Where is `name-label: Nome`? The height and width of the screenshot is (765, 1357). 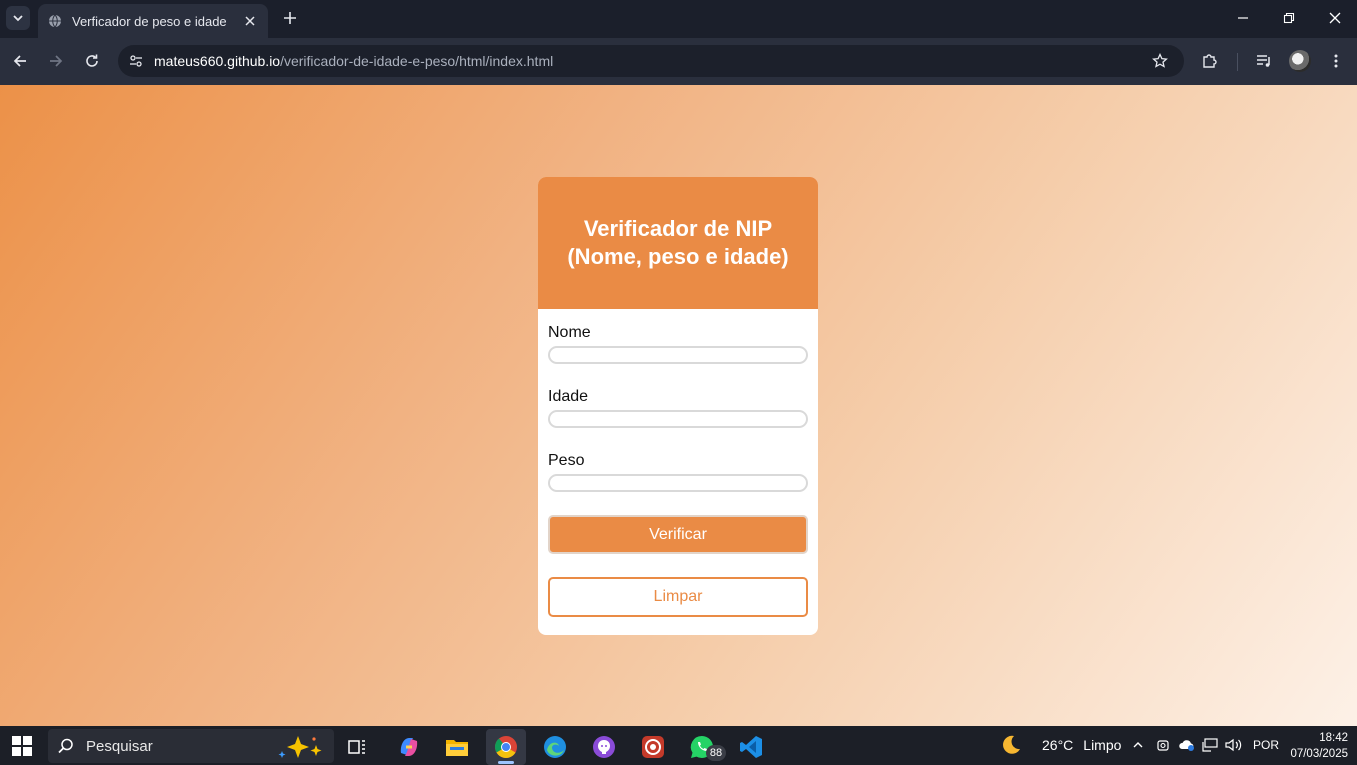 name-label: Nome is located at coordinates (569, 332).